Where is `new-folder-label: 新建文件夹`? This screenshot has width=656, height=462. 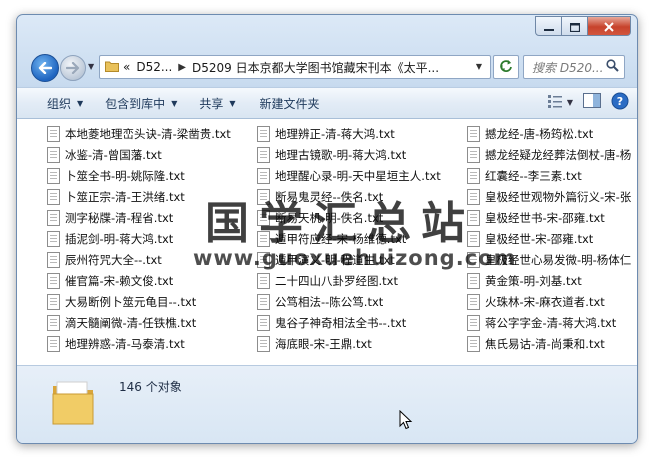 new-folder-label: 新建文件夹 is located at coordinates (289, 103).